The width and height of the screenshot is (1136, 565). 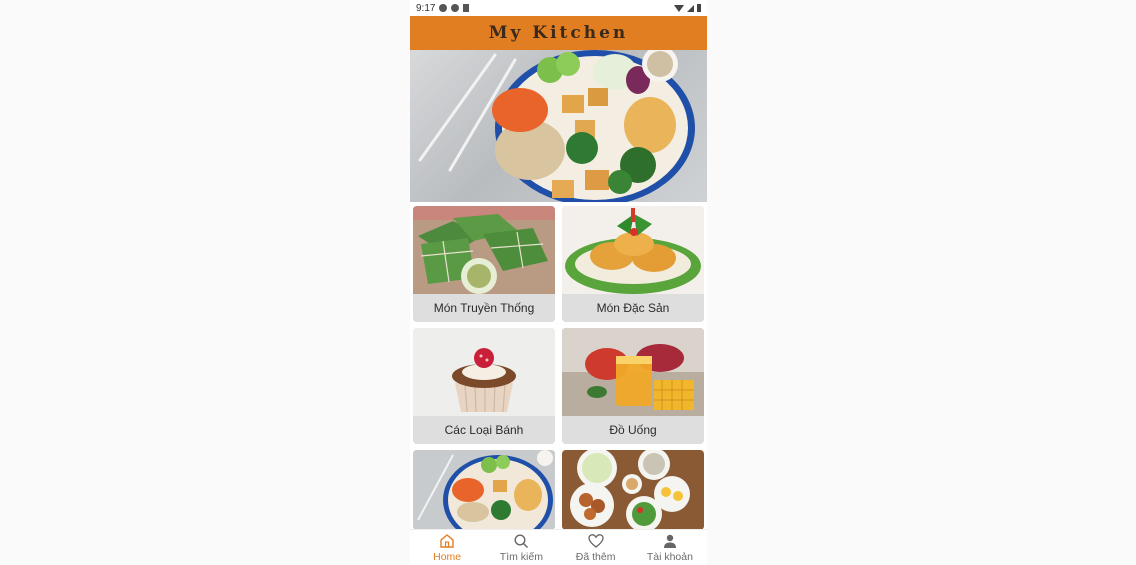 I want to click on app-bar: My Kitchen, so click(x=558, y=33).